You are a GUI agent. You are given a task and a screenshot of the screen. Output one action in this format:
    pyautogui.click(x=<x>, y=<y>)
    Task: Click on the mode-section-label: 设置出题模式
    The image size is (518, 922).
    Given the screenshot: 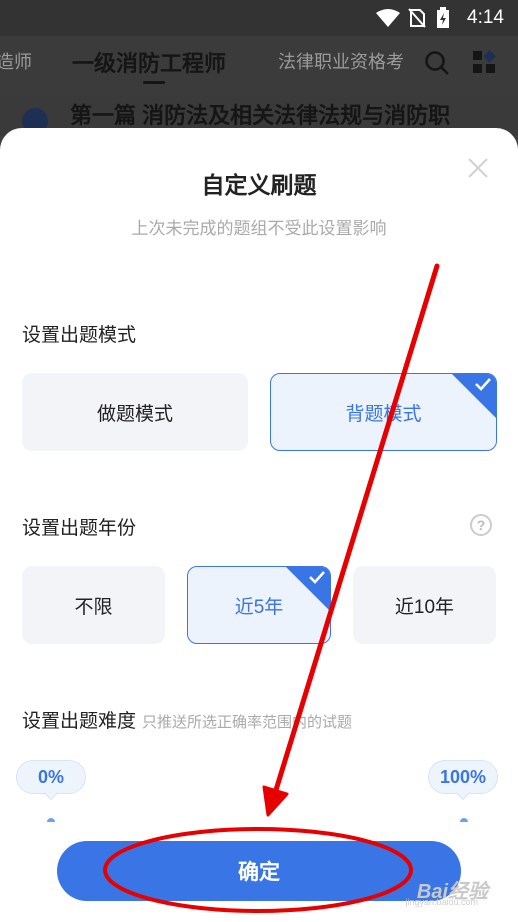 What is the action you would take?
    pyautogui.click(x=79, y=335)
    